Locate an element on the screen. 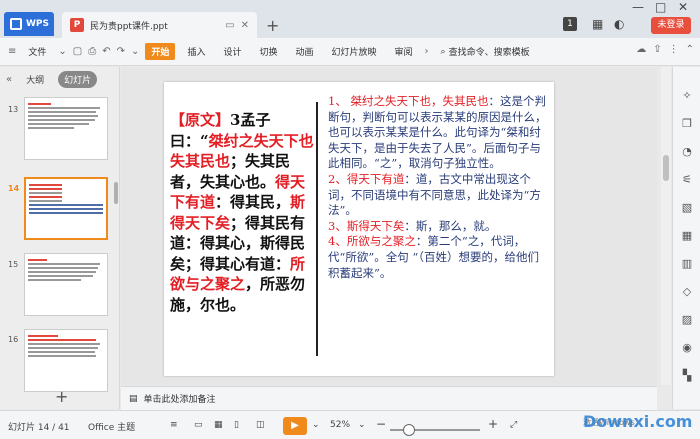 The width and height of the screenshot is (700, 439). tab-slideshow: 幻灯片放映 is located at coordinates (354, 51).